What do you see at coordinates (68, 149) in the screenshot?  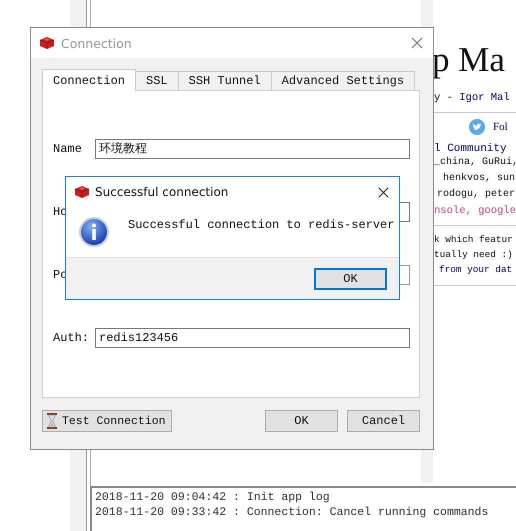 I see `field-label: Name` at bounding box center [68, 149].